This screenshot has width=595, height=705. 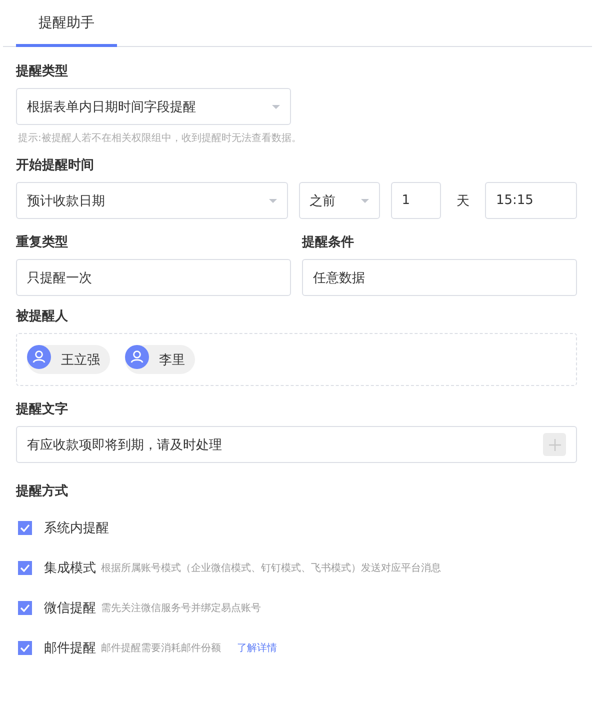 I want to click on select-field: 根据表单内日期时间字段提醒, so click(x=153, y=106).